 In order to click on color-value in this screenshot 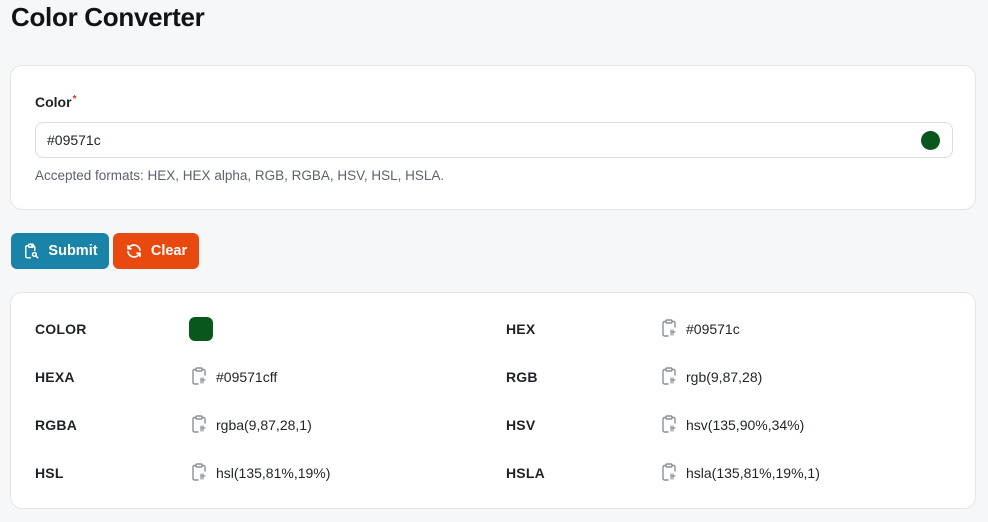, I will do `click(201, 329)`.